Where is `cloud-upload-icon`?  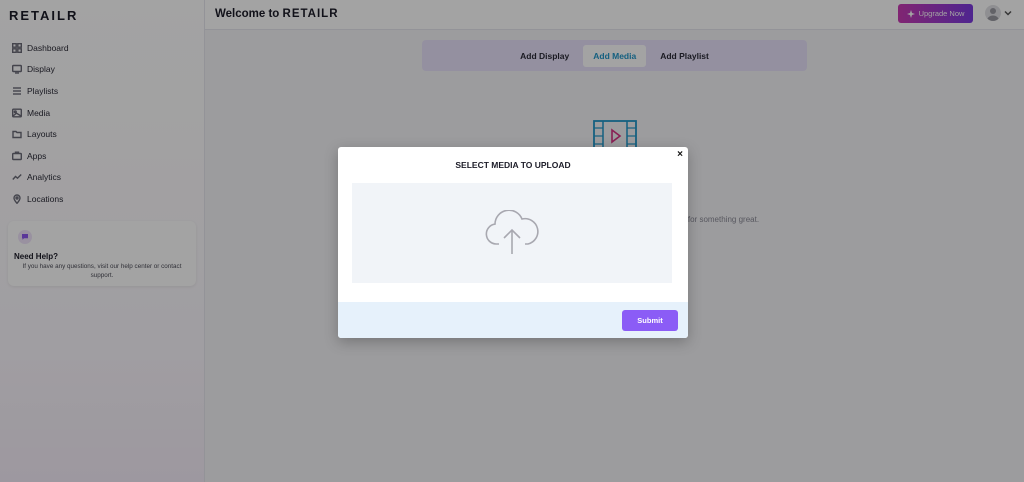 cloud-upload-icon is located at coordinates (512, 232).